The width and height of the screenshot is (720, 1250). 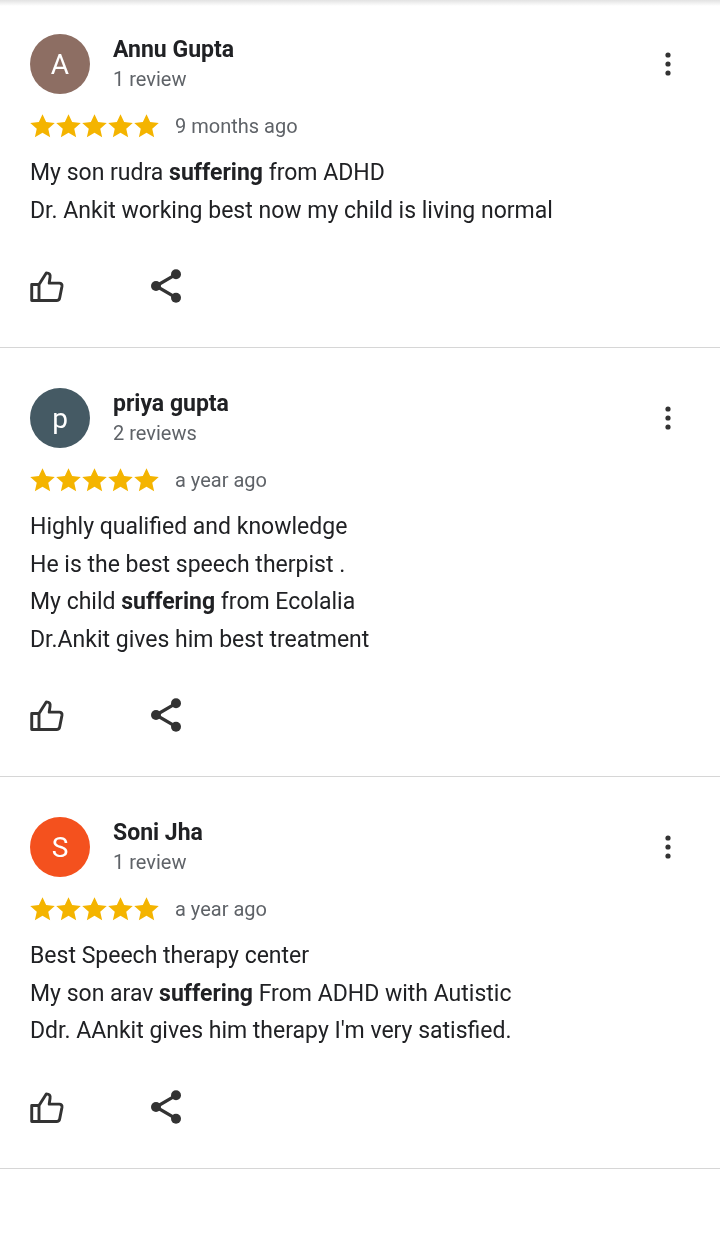 What do you see at coordinates (292, 192) in the screenshot?
I see `review-text: My son rudra suffering from ADHD Dr. Ankit working best now my child is living normal` at bounding box center [292, 192].